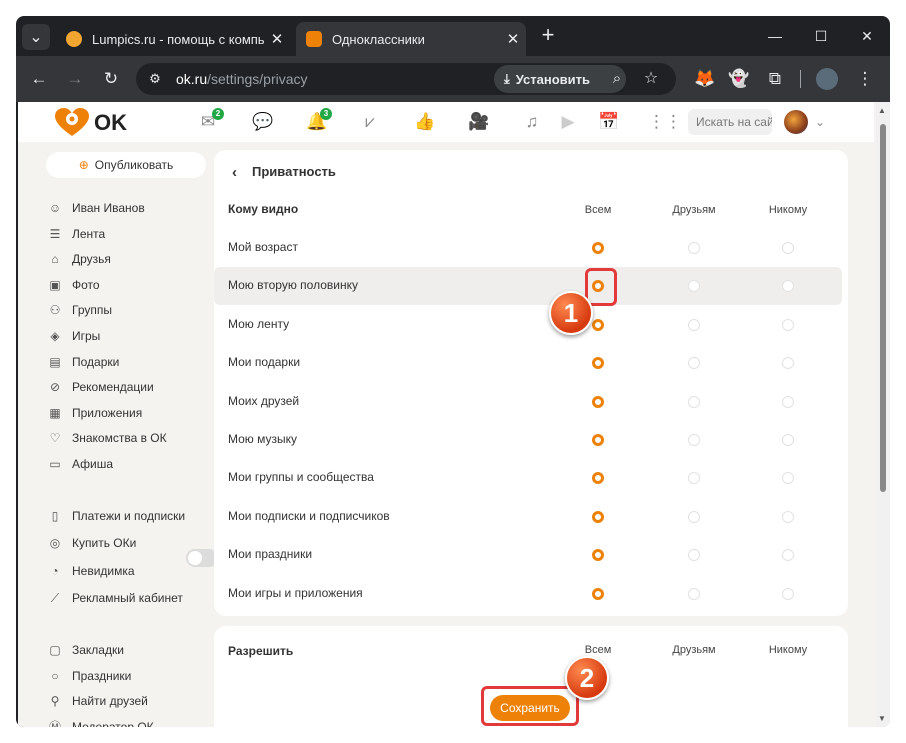 The image size is (906, 743). I want to click on music-icon: ♫, so click(532, 122).